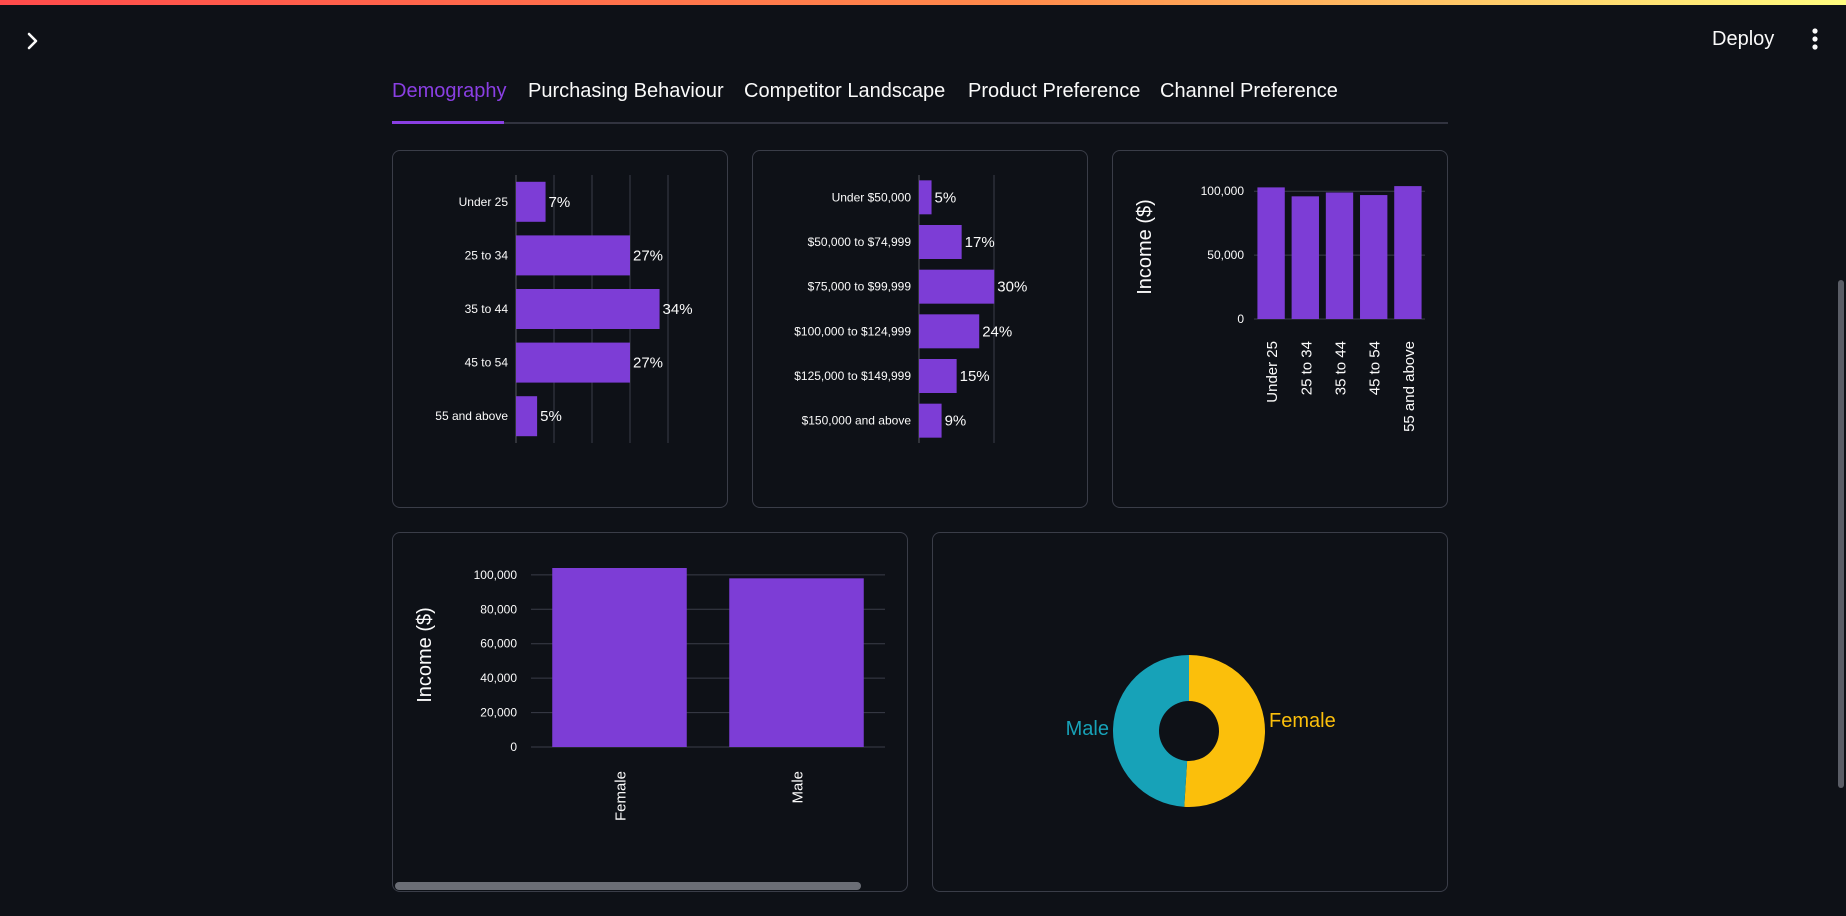 This screenshot has width=1846, height=916. Describe the element at coordinates (1225, 255) in the screenshot. I see `y-tick-label: 50,000` at that location.